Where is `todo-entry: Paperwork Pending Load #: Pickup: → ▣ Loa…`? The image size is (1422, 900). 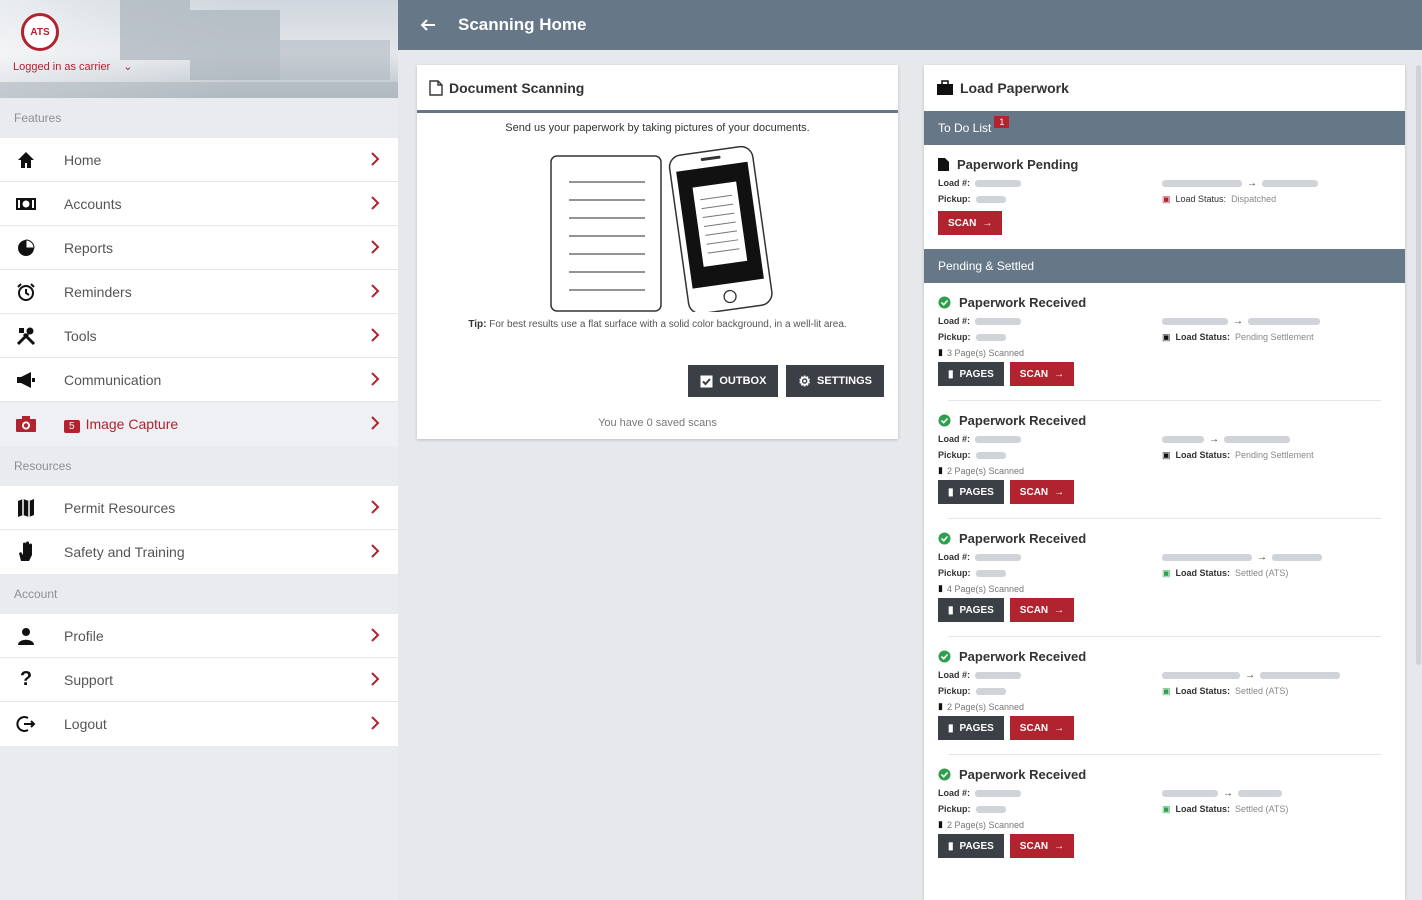 todo-entry: Paperwork Pending Load #: Pickup: → ▣ Loa… is located at coordinates (1164, 197).